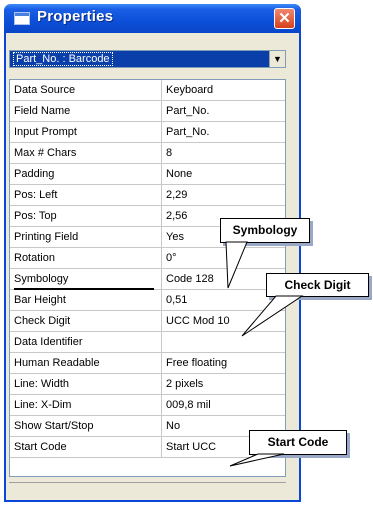 The height and width of the screenshot is (507, 373). Describe the element at coordinates (257, 460) in the screenshot. I see `callout-pointer-start-code` at that location.